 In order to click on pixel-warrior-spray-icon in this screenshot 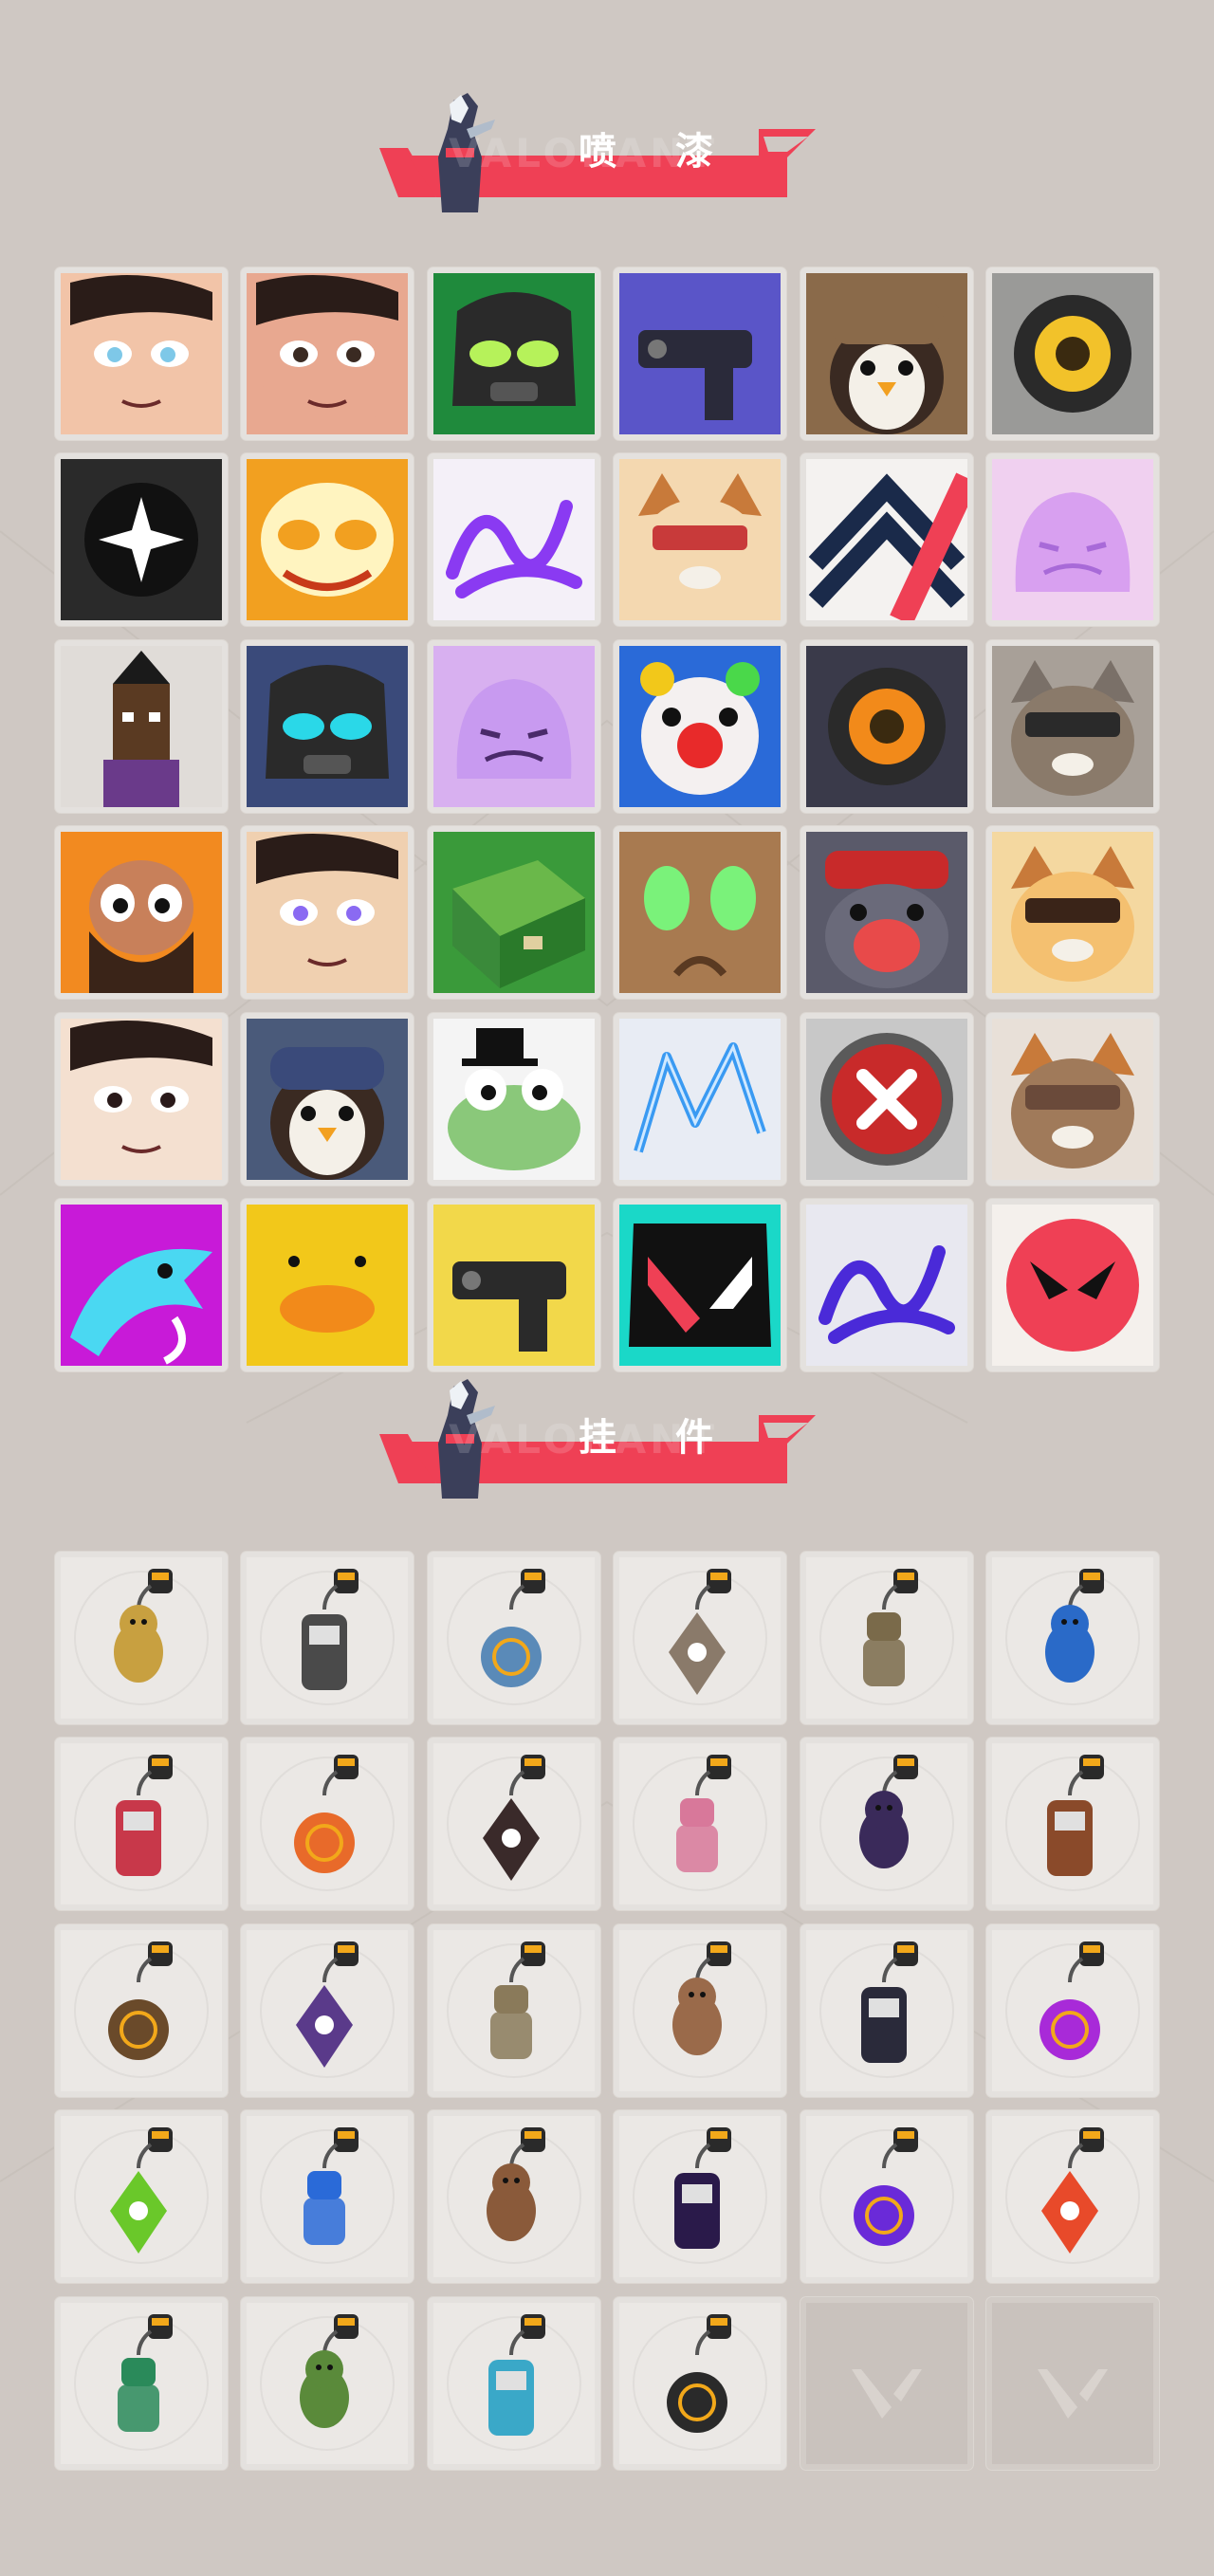, I will do `click(141, 726)`.